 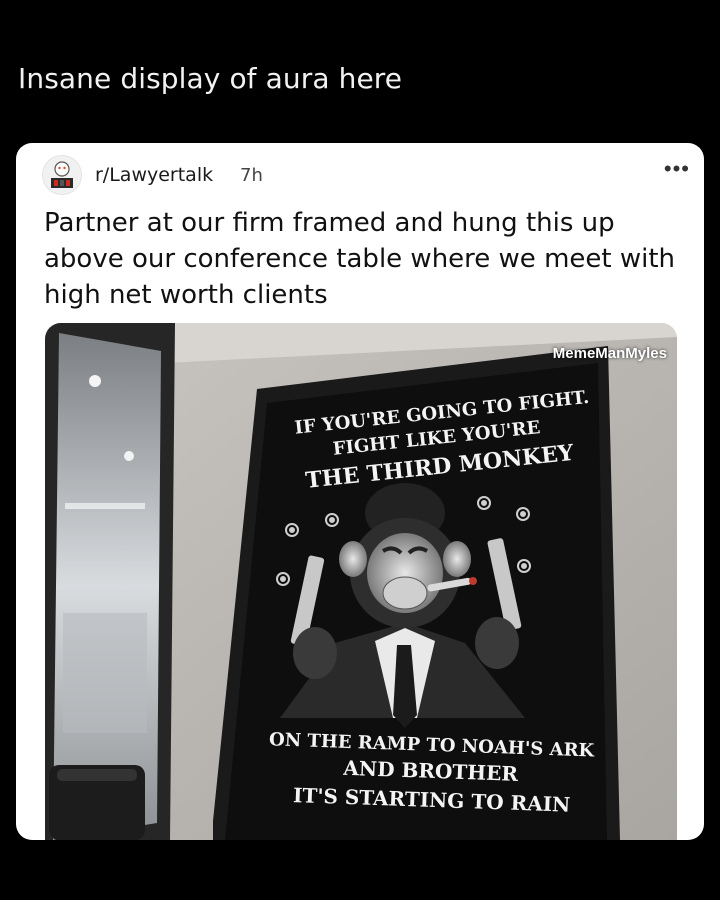 I want to click on post-age: 7h, so click(x=251, y=175).